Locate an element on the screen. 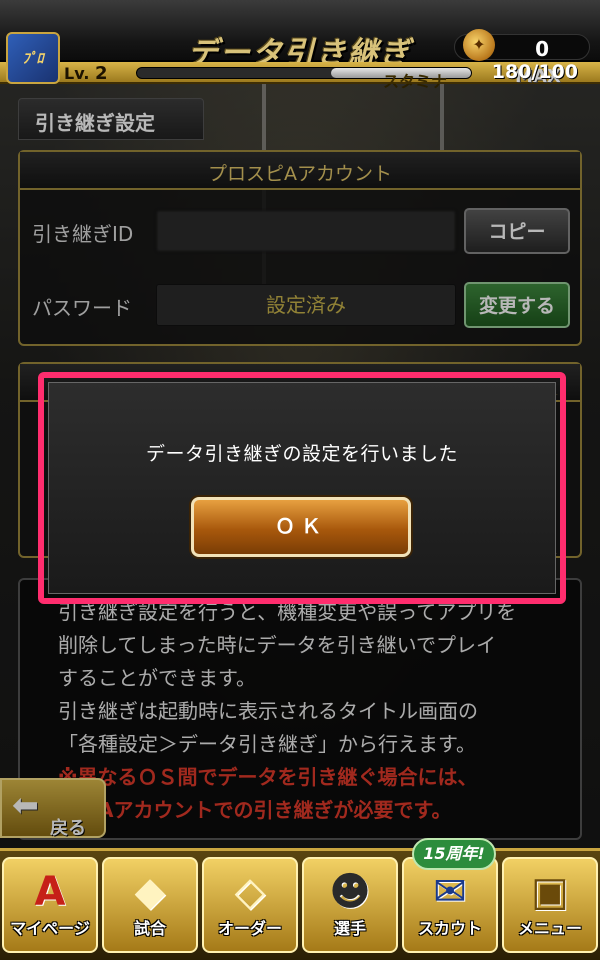  coin-value: 0 is located at coordinates (542, 49).